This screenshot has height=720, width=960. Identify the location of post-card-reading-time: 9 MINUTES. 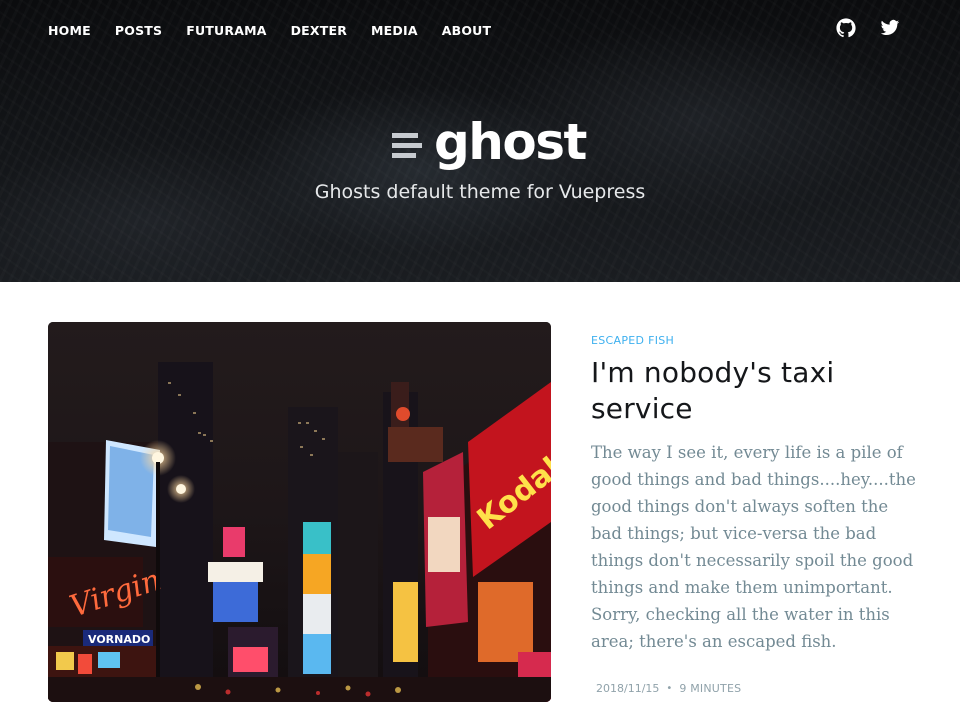
(710, 688).